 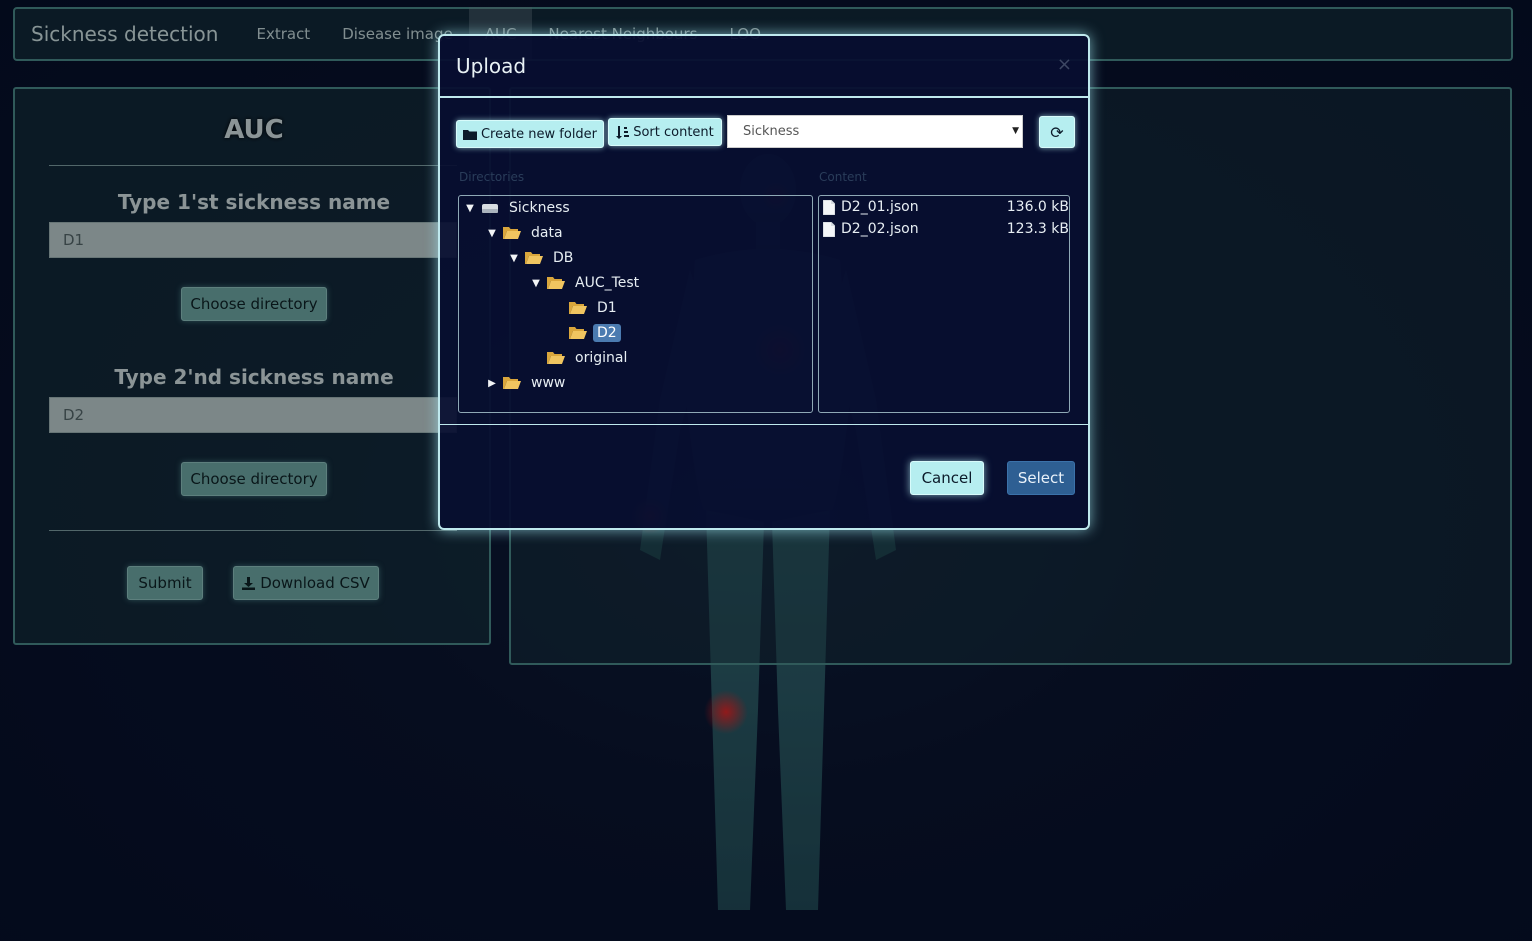 I want to click on tree-node-label: D1, so click(x=607, y=308).